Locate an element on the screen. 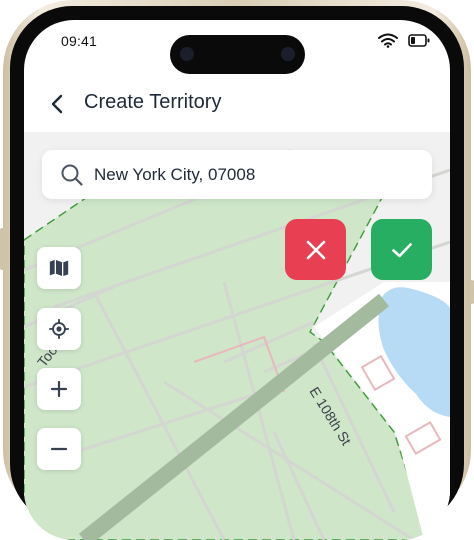 This screenshot has width=474, height=540. back-arrow-icon is located at coordinates (58, 104).